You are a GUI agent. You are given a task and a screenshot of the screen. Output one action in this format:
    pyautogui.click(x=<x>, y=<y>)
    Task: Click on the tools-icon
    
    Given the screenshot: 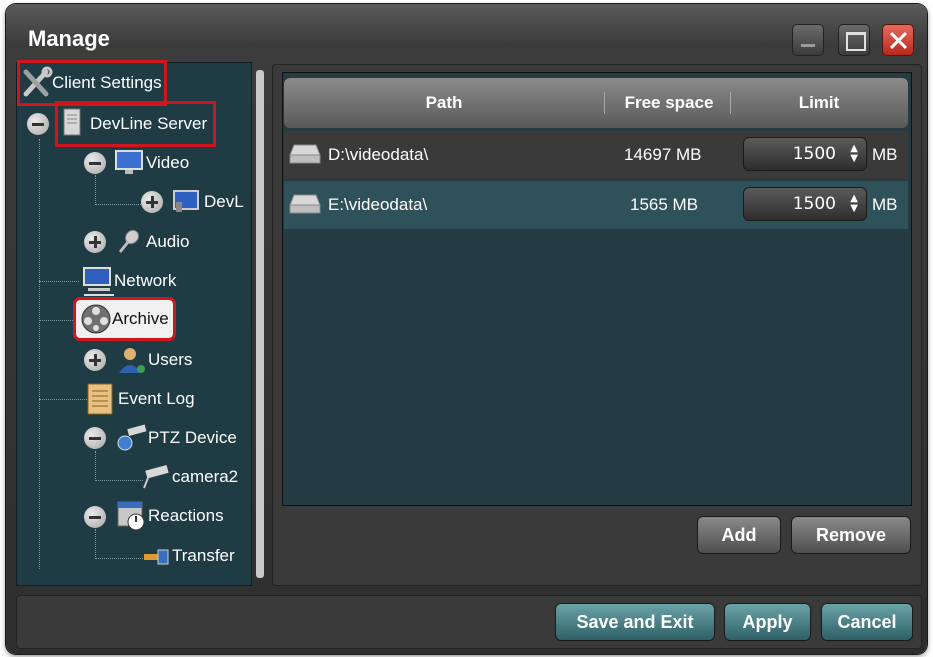 What is the action you would take?
    pyautogui.click(x=36, y=81)
    